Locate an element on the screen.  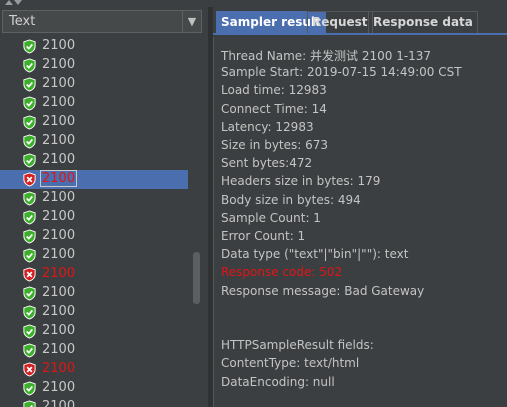
result-line: Thread Name: 并发测试 2100 1-137 is located at coordinates (326, 56).